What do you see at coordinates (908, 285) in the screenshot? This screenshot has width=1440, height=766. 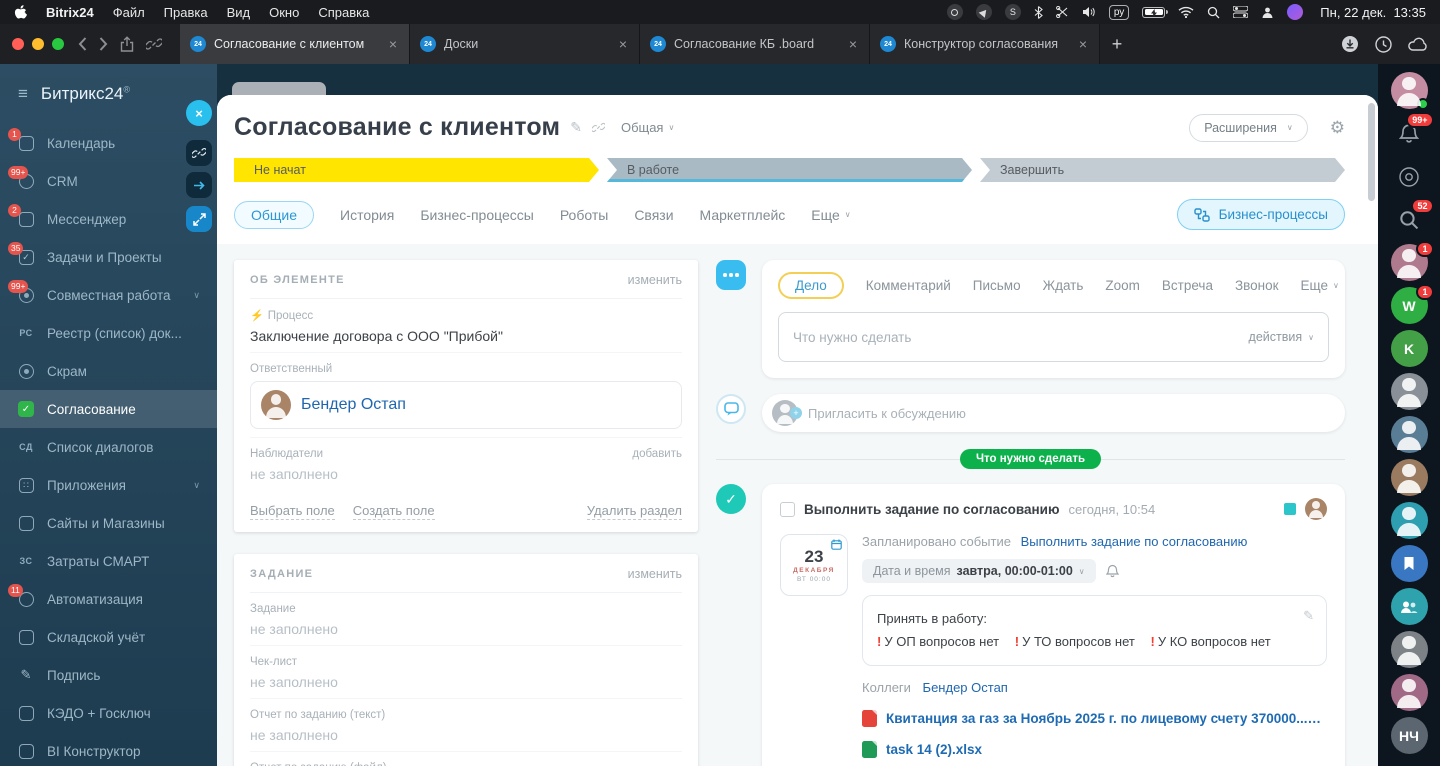 I see `tab-comment: Комментарий` at bounding box center [908, 285].